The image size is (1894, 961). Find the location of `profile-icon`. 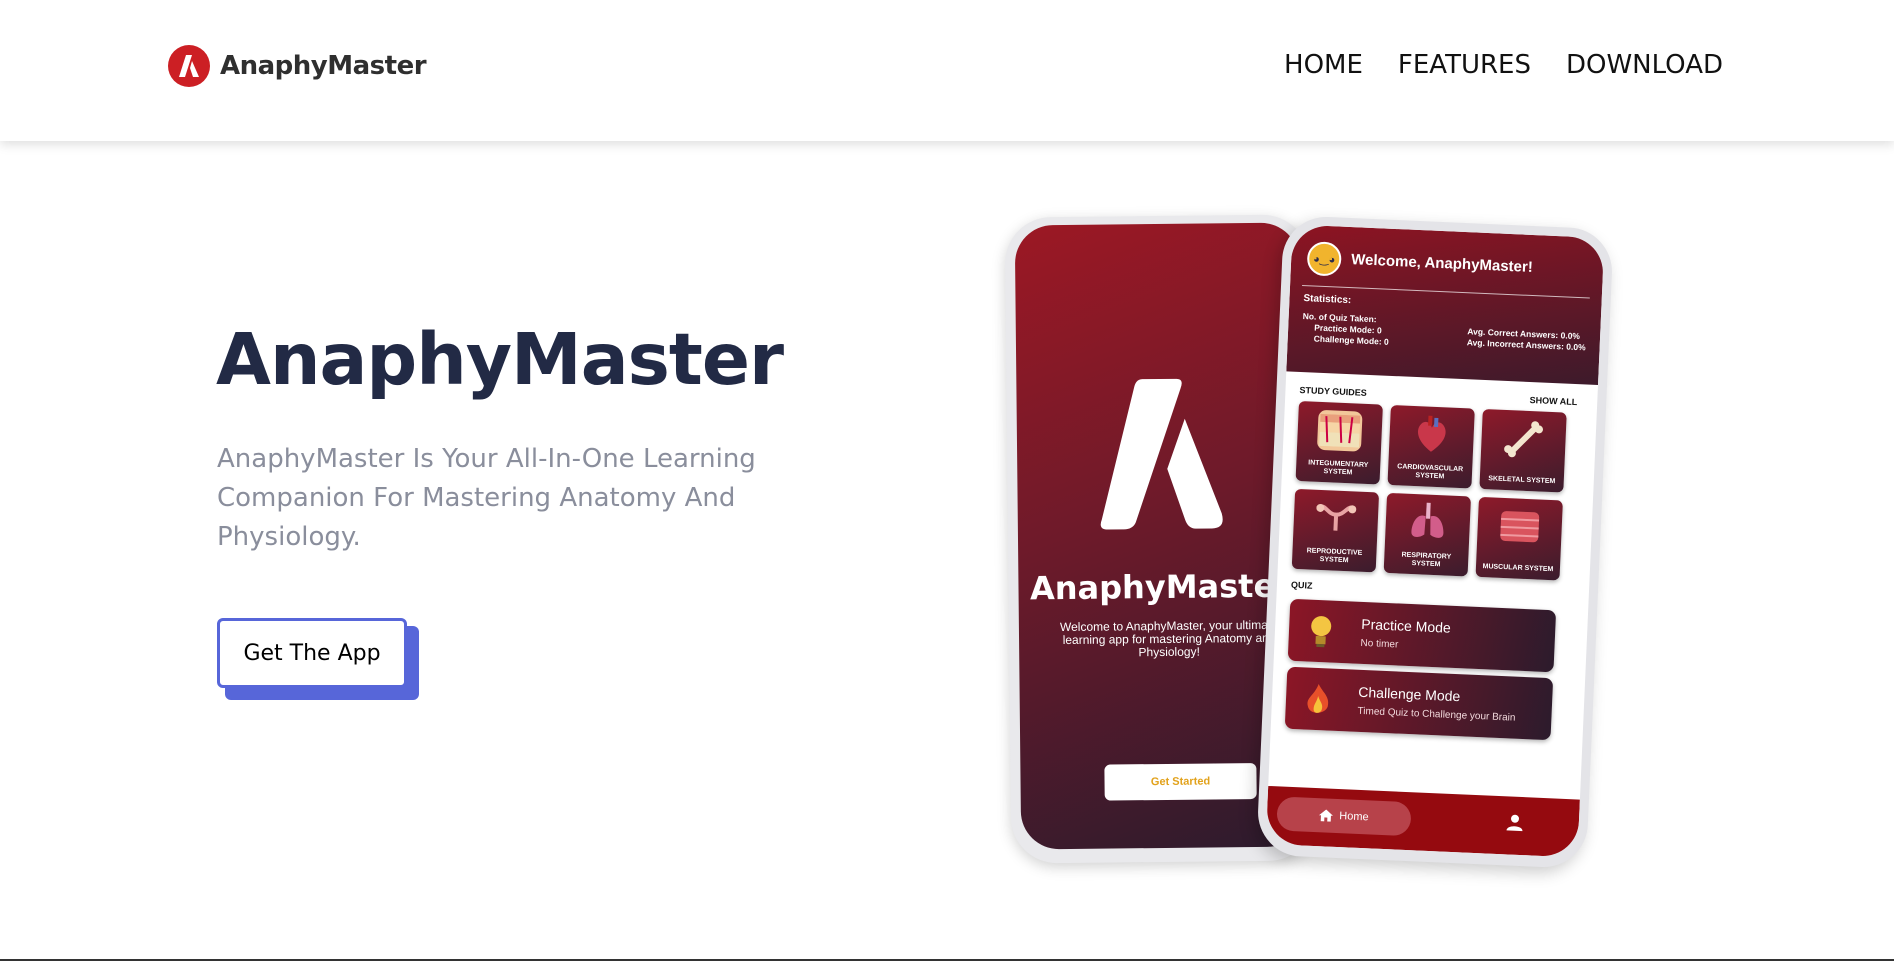

profile-icon is located at coordinates (1514, 822).